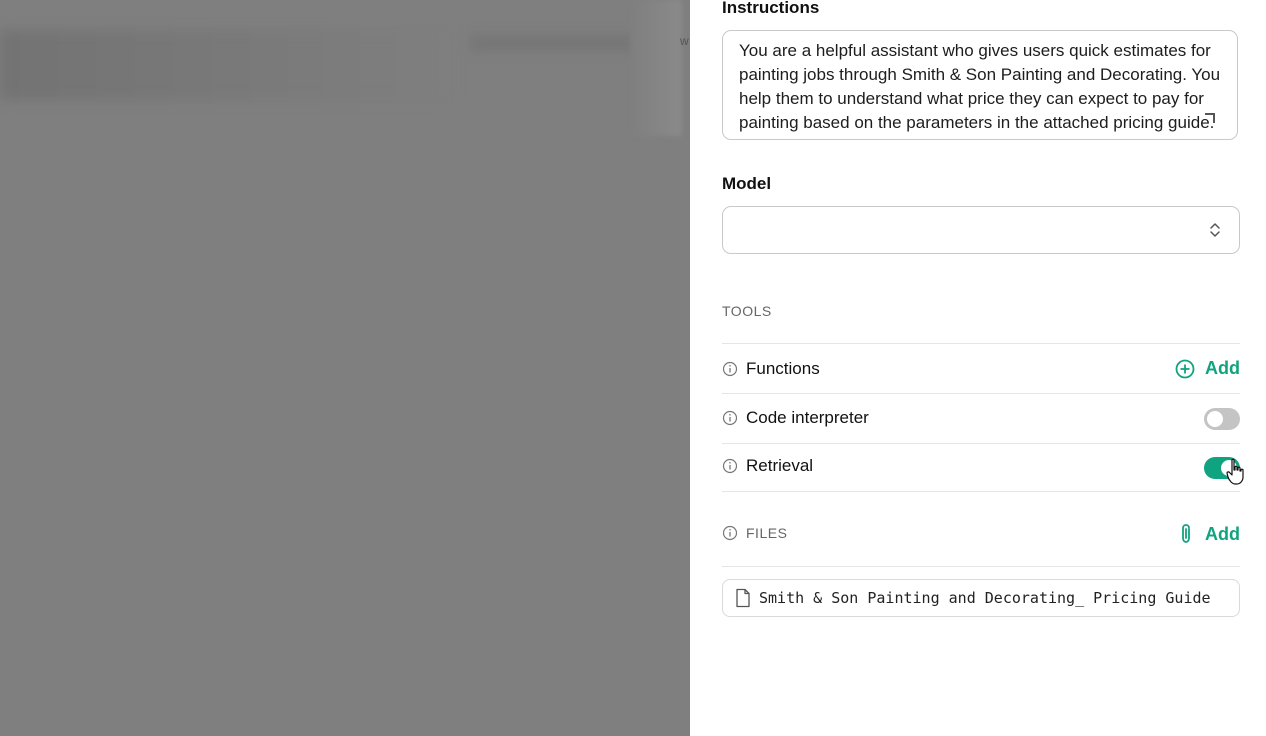 The height and width of the screenshot is (736, 1266). What do you see at coordinates (1210, 118) in the screenshot?
I see `resize-handle-icon` at bounding box center [1210, 118].